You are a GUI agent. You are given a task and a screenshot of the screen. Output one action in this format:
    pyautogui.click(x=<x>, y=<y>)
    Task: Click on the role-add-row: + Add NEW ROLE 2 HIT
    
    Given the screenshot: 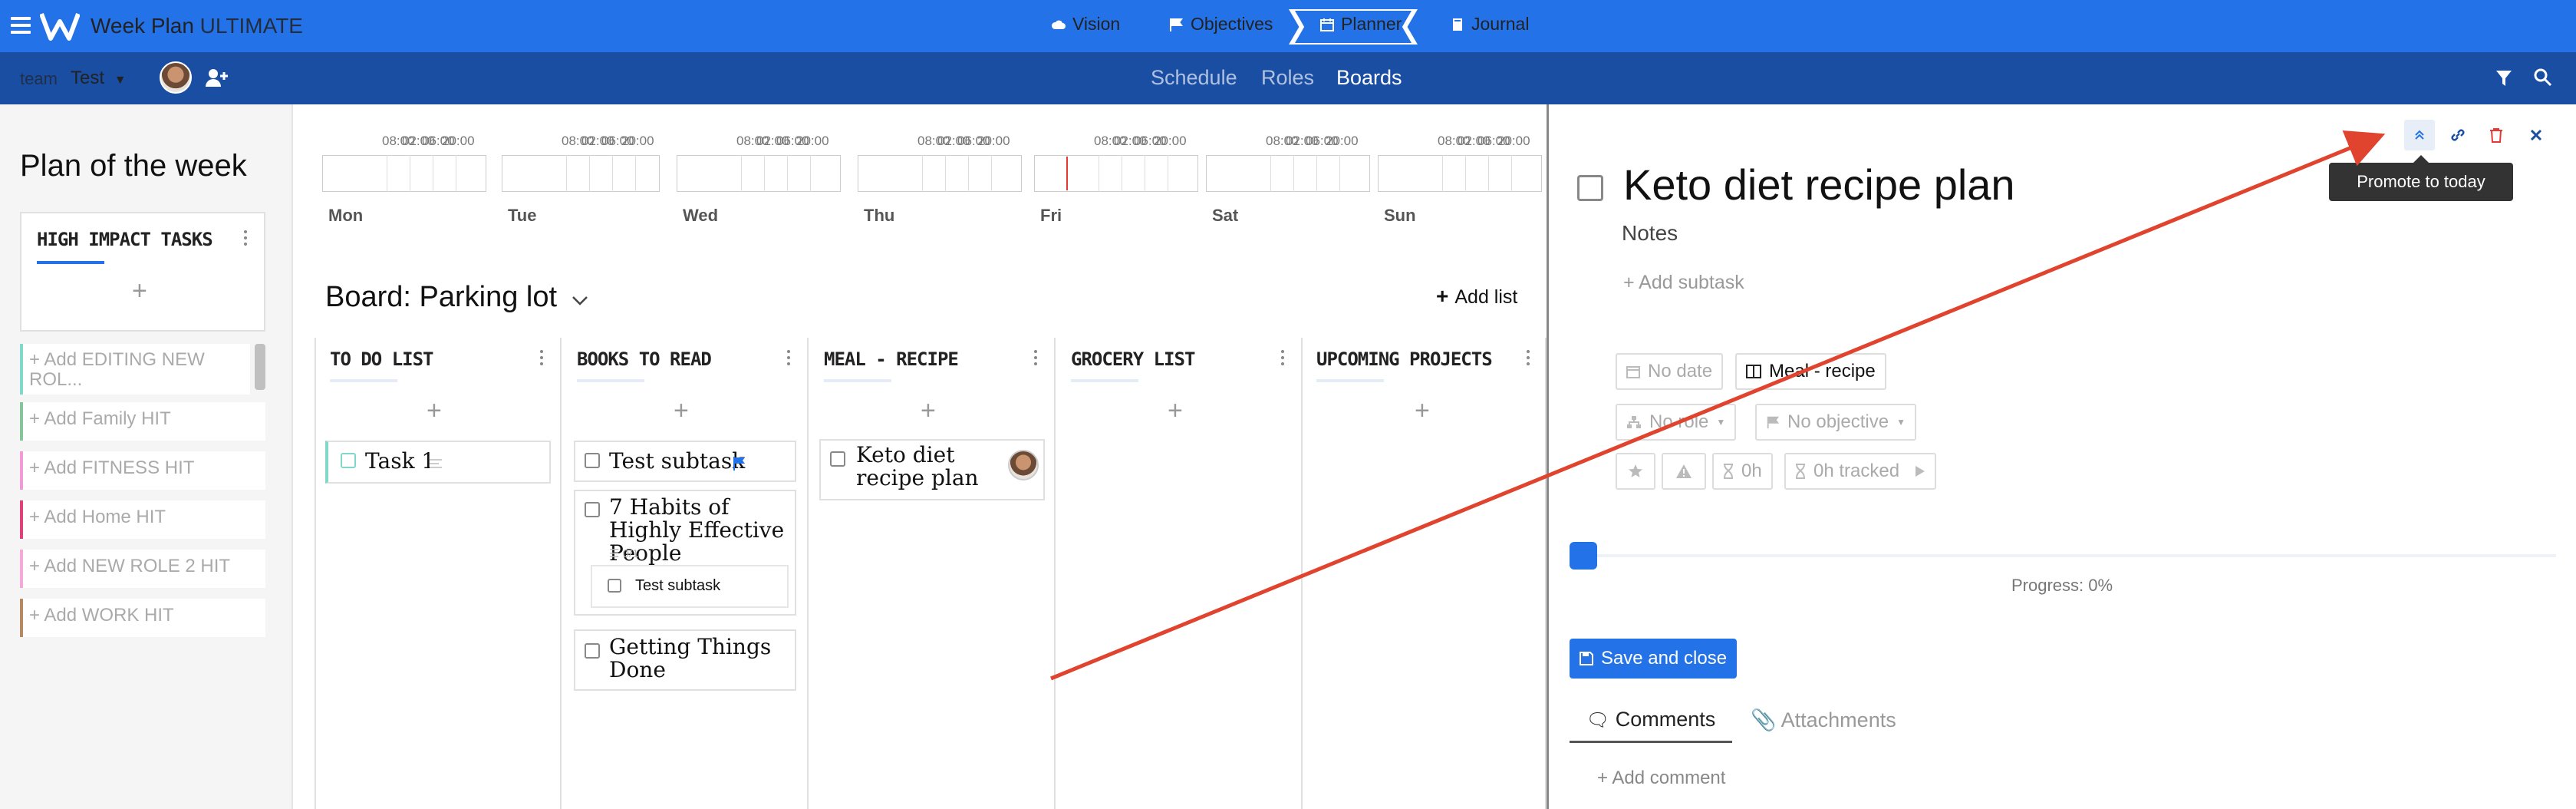 What is the action you would take?
    pyautogui.click(x=142, y=569)
    